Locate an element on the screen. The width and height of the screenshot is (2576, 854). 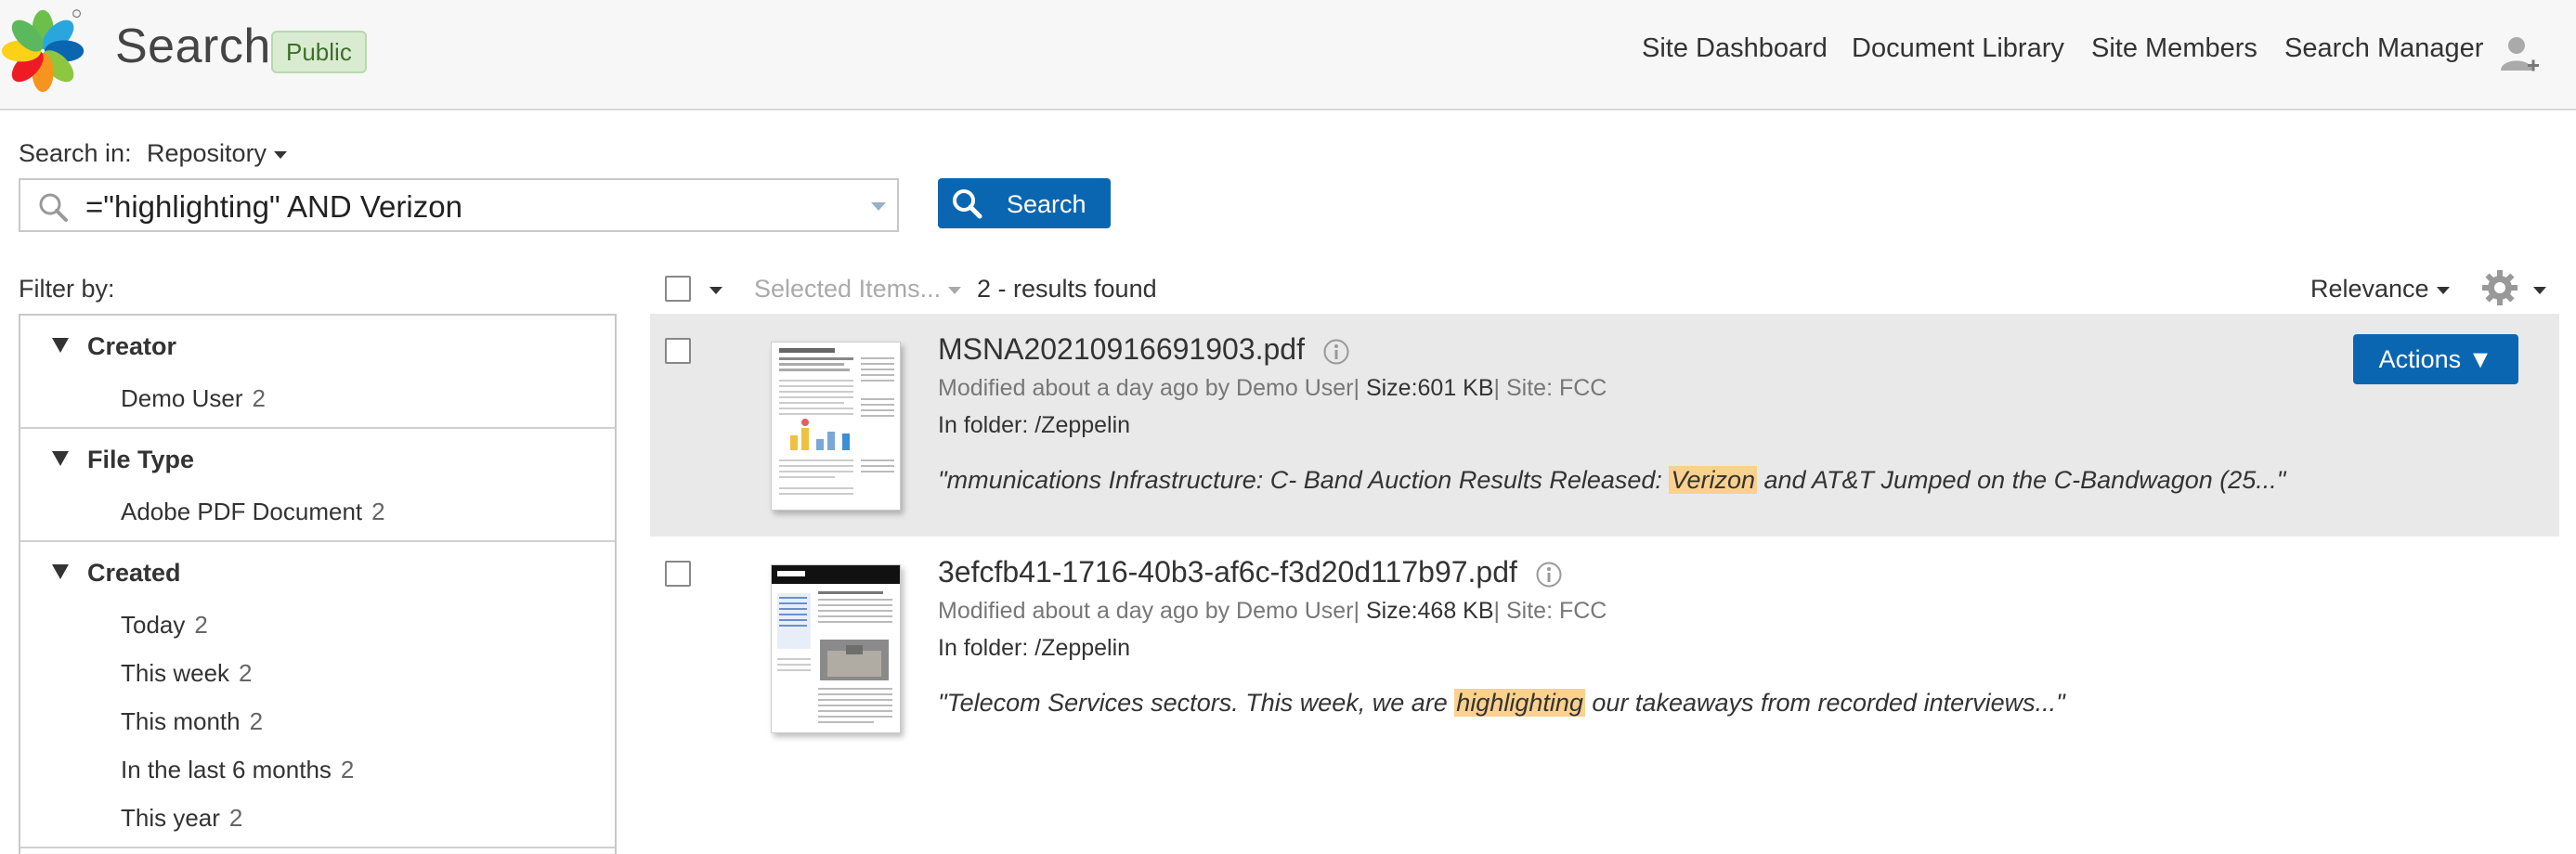
results-count: 2 - results found is located at coordinates (1067, 289).